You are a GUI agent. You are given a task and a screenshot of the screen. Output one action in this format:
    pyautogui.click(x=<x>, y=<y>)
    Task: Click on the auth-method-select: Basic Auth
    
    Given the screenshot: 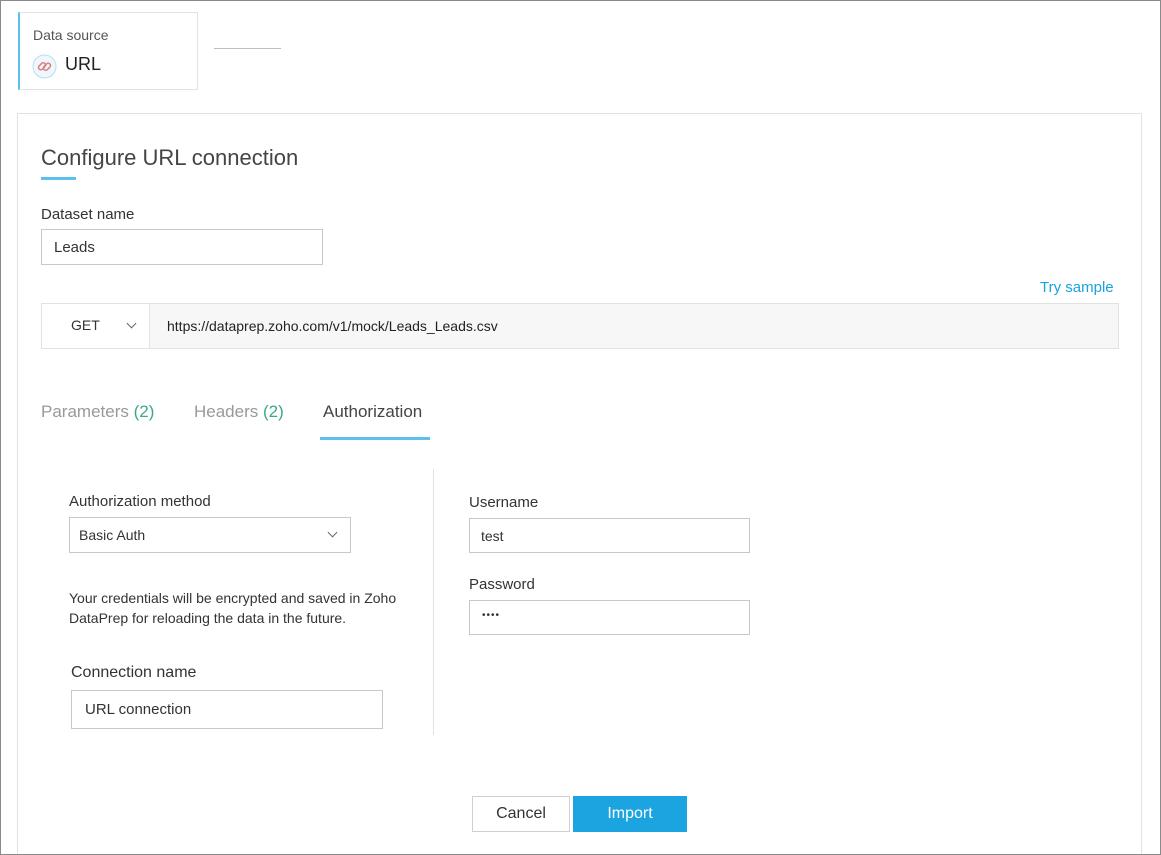 What is the action you would take?
    pyautogui.click(x=210, y=535)
    